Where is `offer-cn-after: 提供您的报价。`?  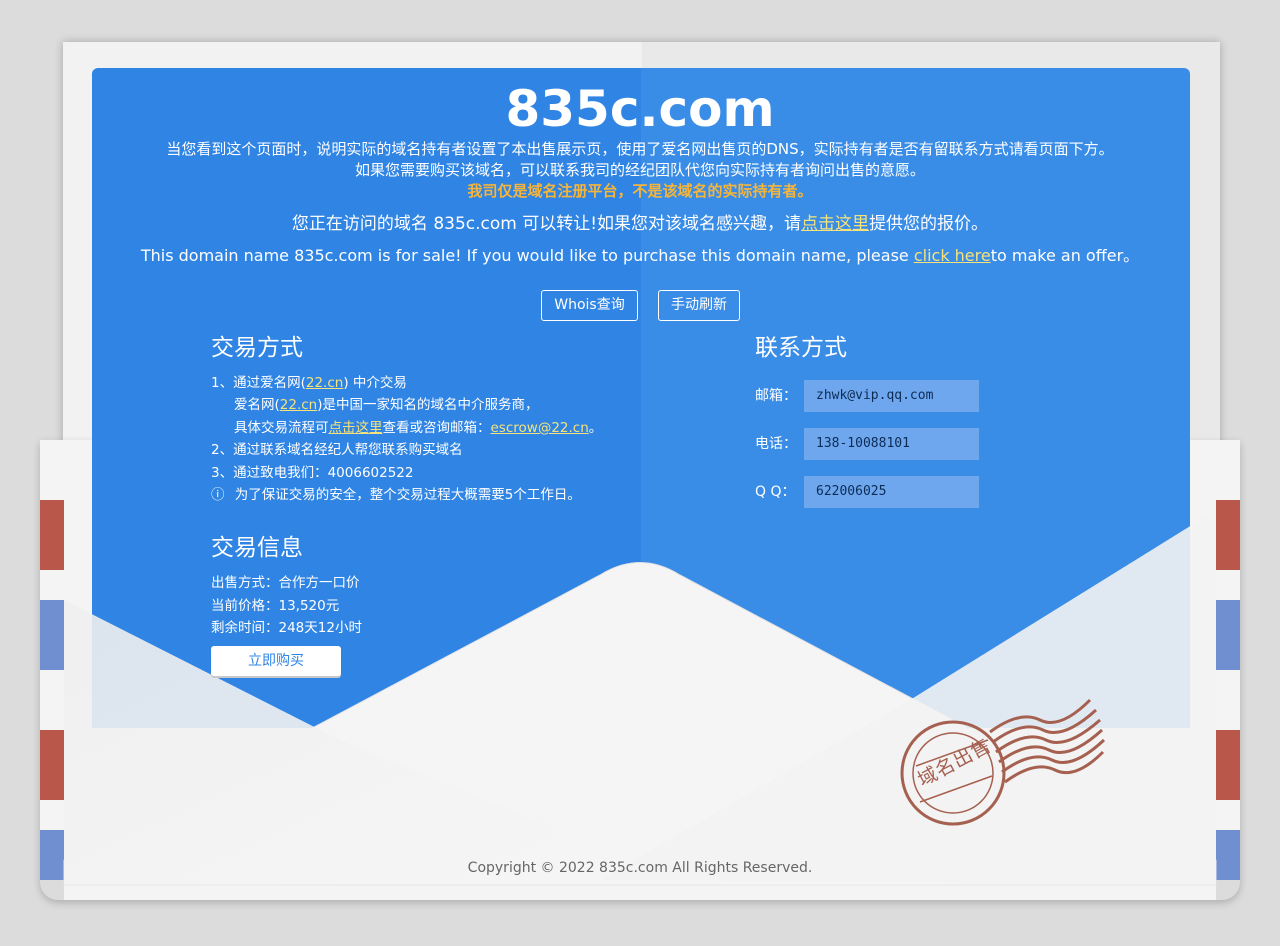 offer-cn-after: 提供您的报价。 is located at coordinates (929, 224).